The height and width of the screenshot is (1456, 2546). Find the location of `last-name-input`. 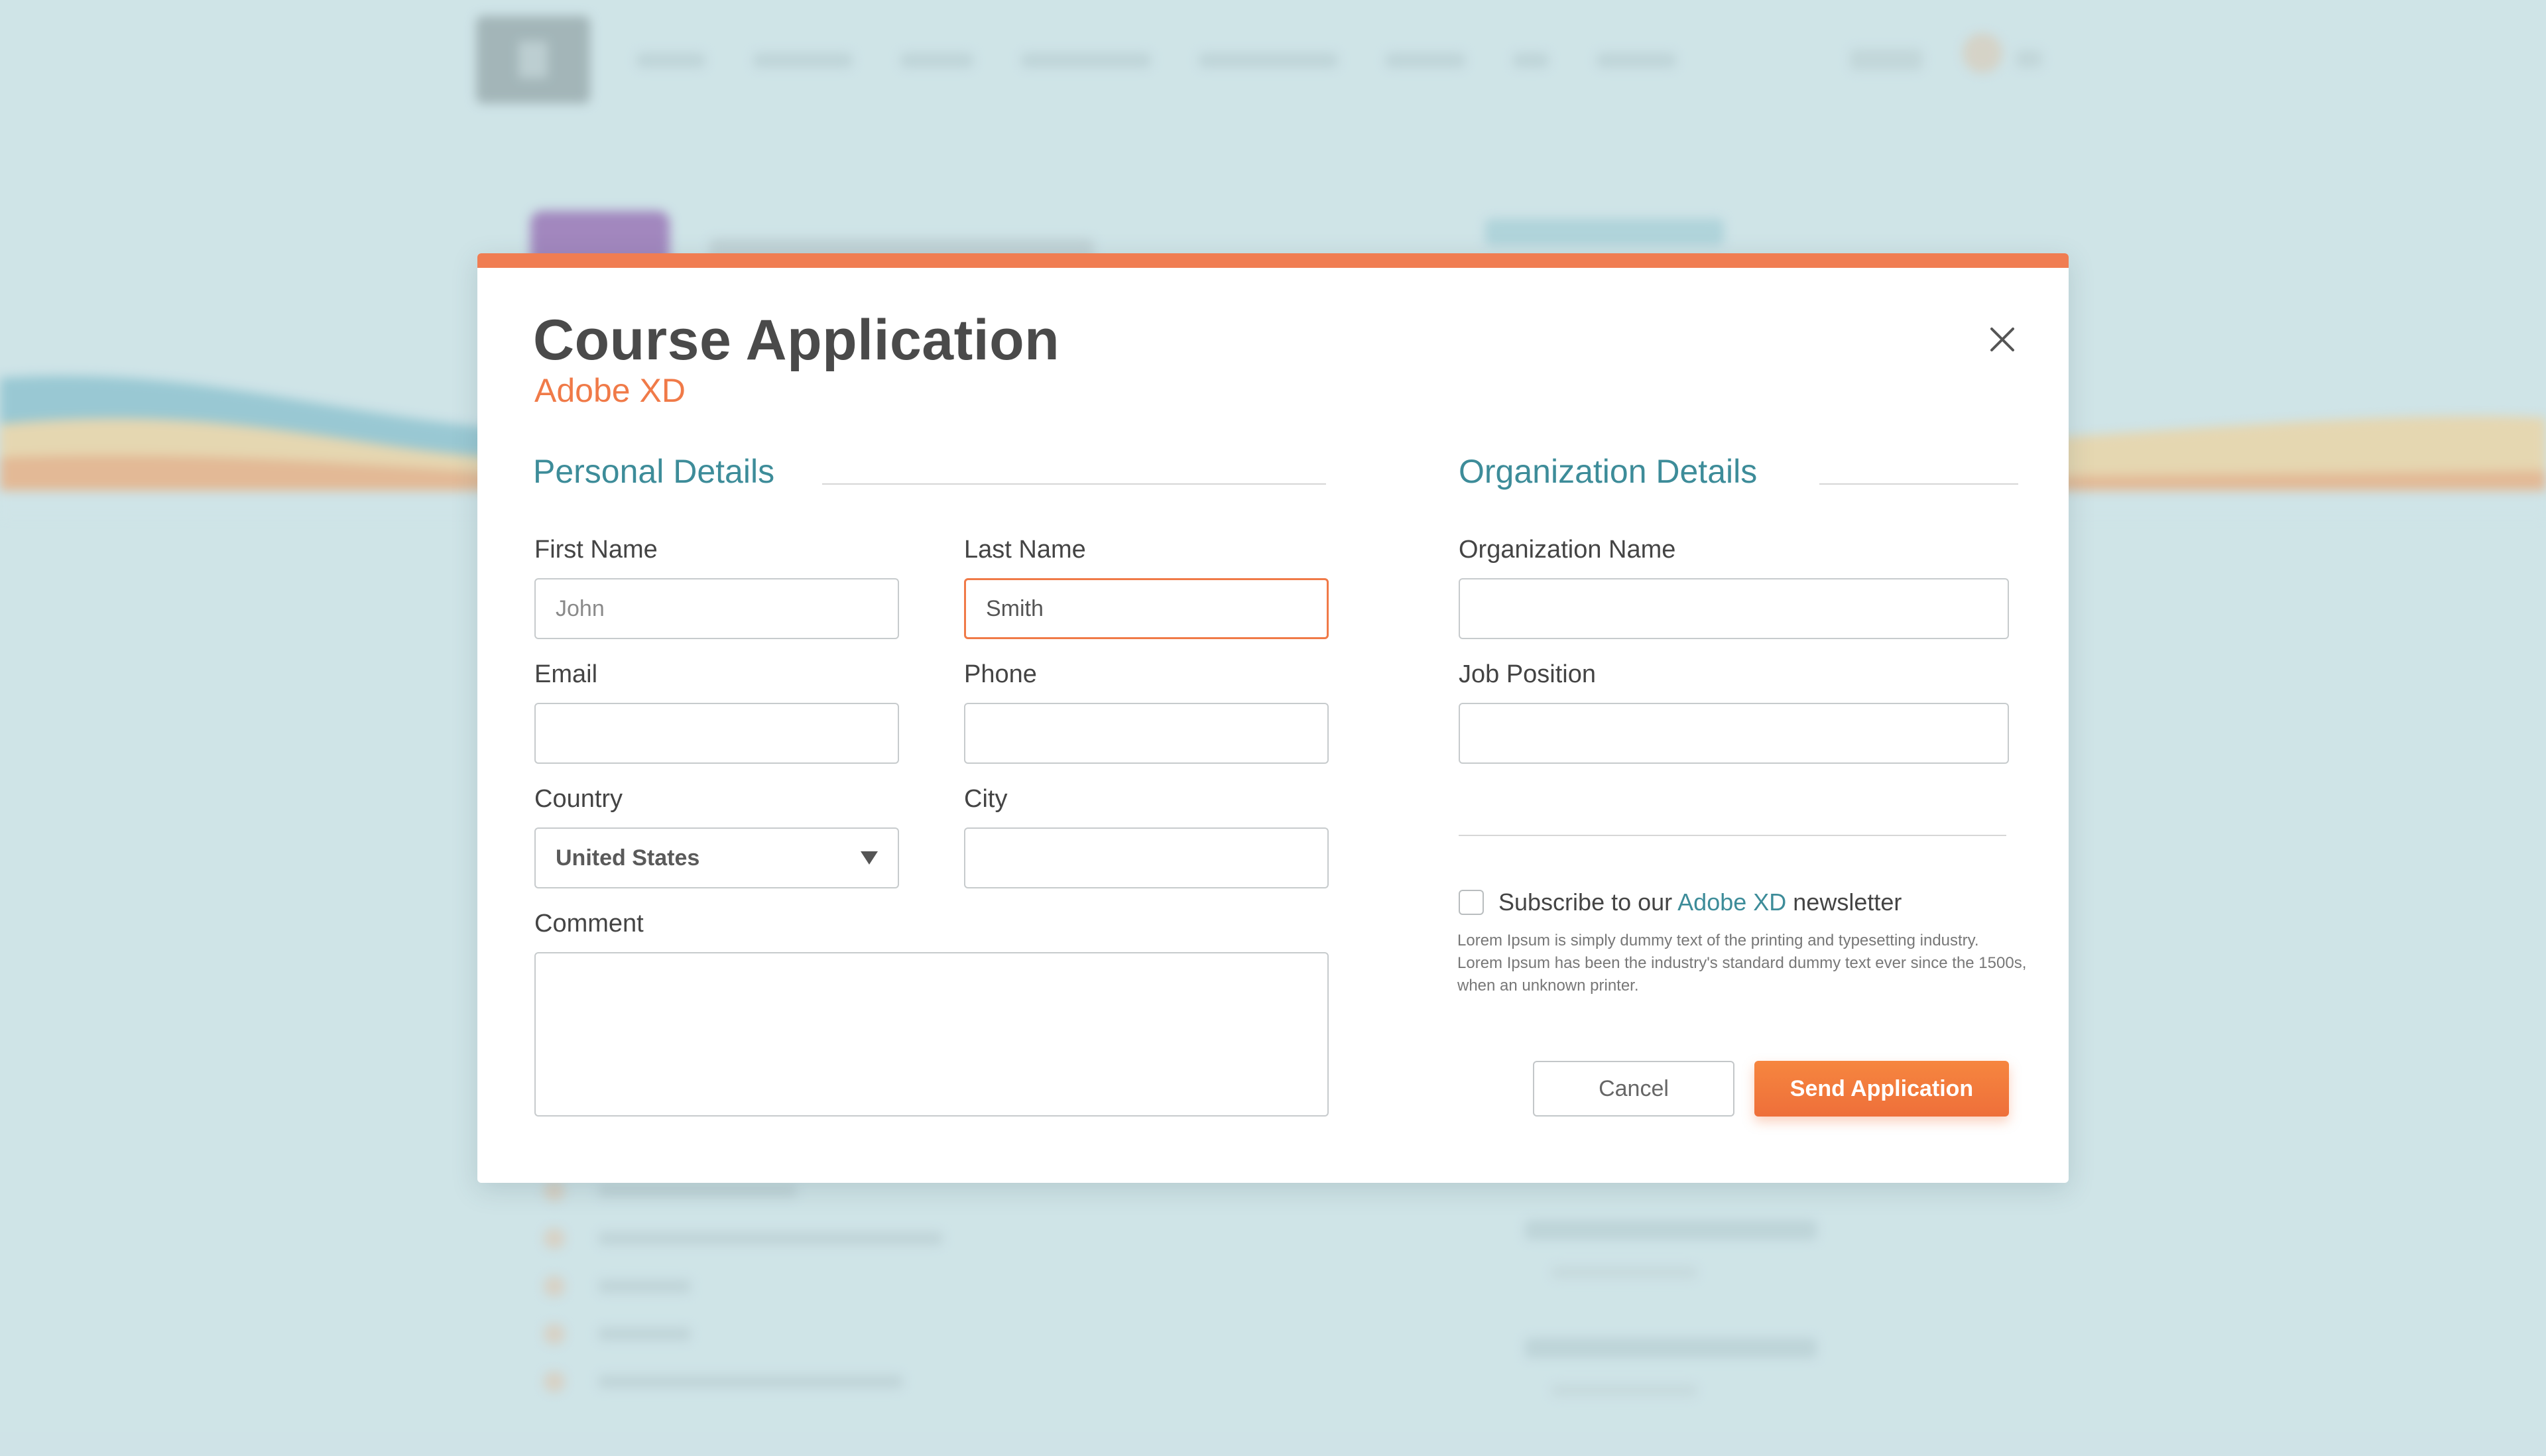

last-name-input is located at coordinates (1146, 608).